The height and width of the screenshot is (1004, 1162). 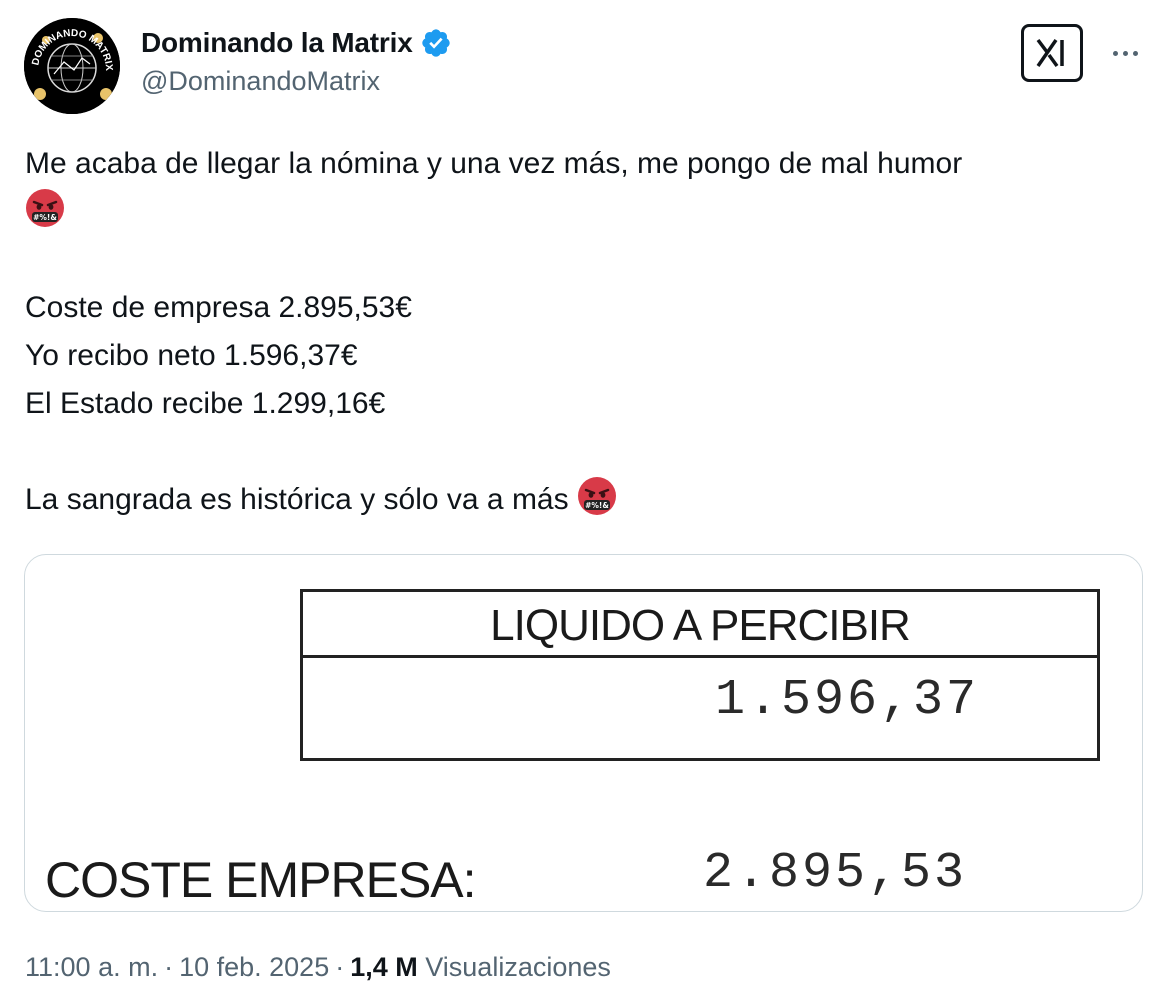 What do you see at coordinates (700, 675) in the screenshot?
I see `liquid-box: LIQUIDO A PERCIBIR 1.596,37` at bounding box center [700, 675].